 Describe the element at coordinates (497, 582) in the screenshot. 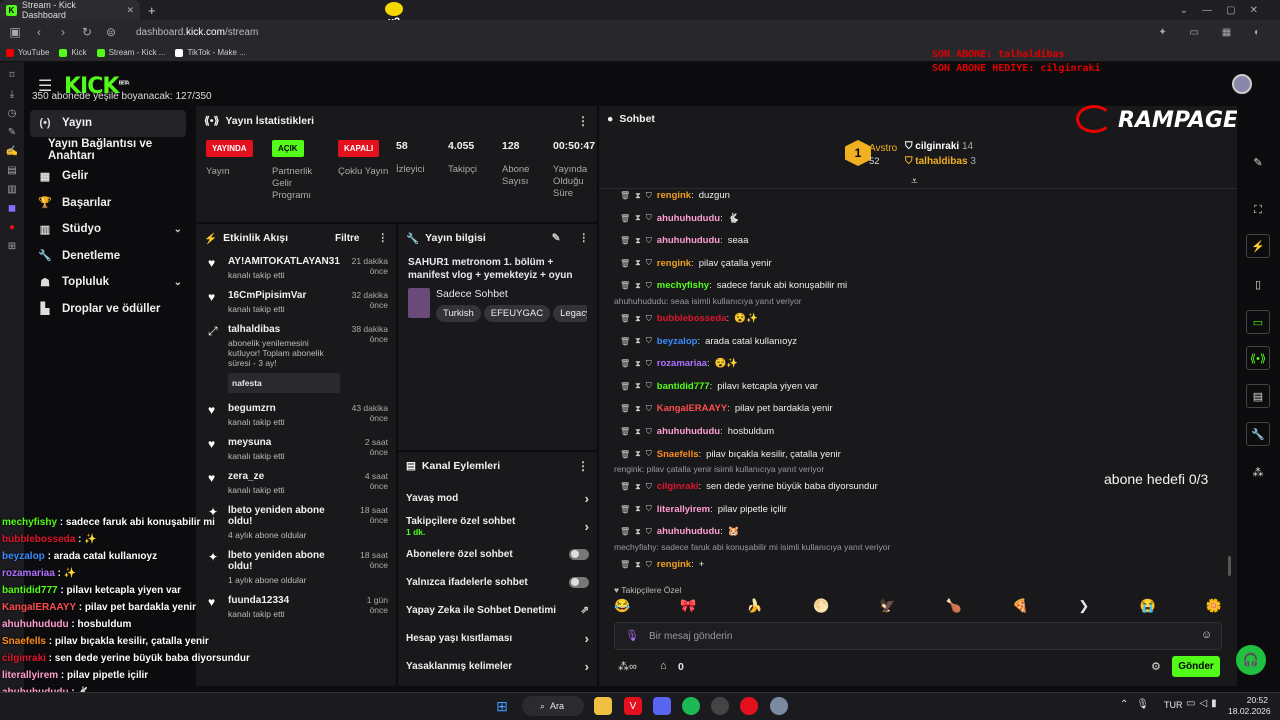

I see `channel-action-item: Yalnızca ifadelerle sohbet` at that location.